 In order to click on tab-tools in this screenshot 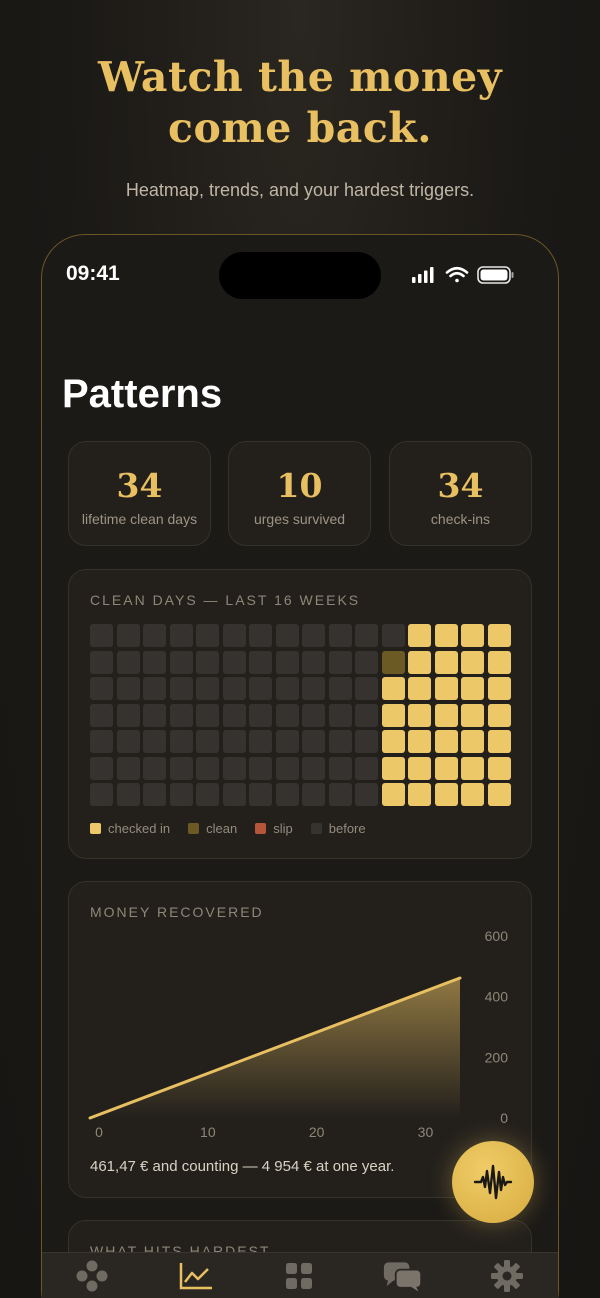, I will do `click(299, 1276)`.